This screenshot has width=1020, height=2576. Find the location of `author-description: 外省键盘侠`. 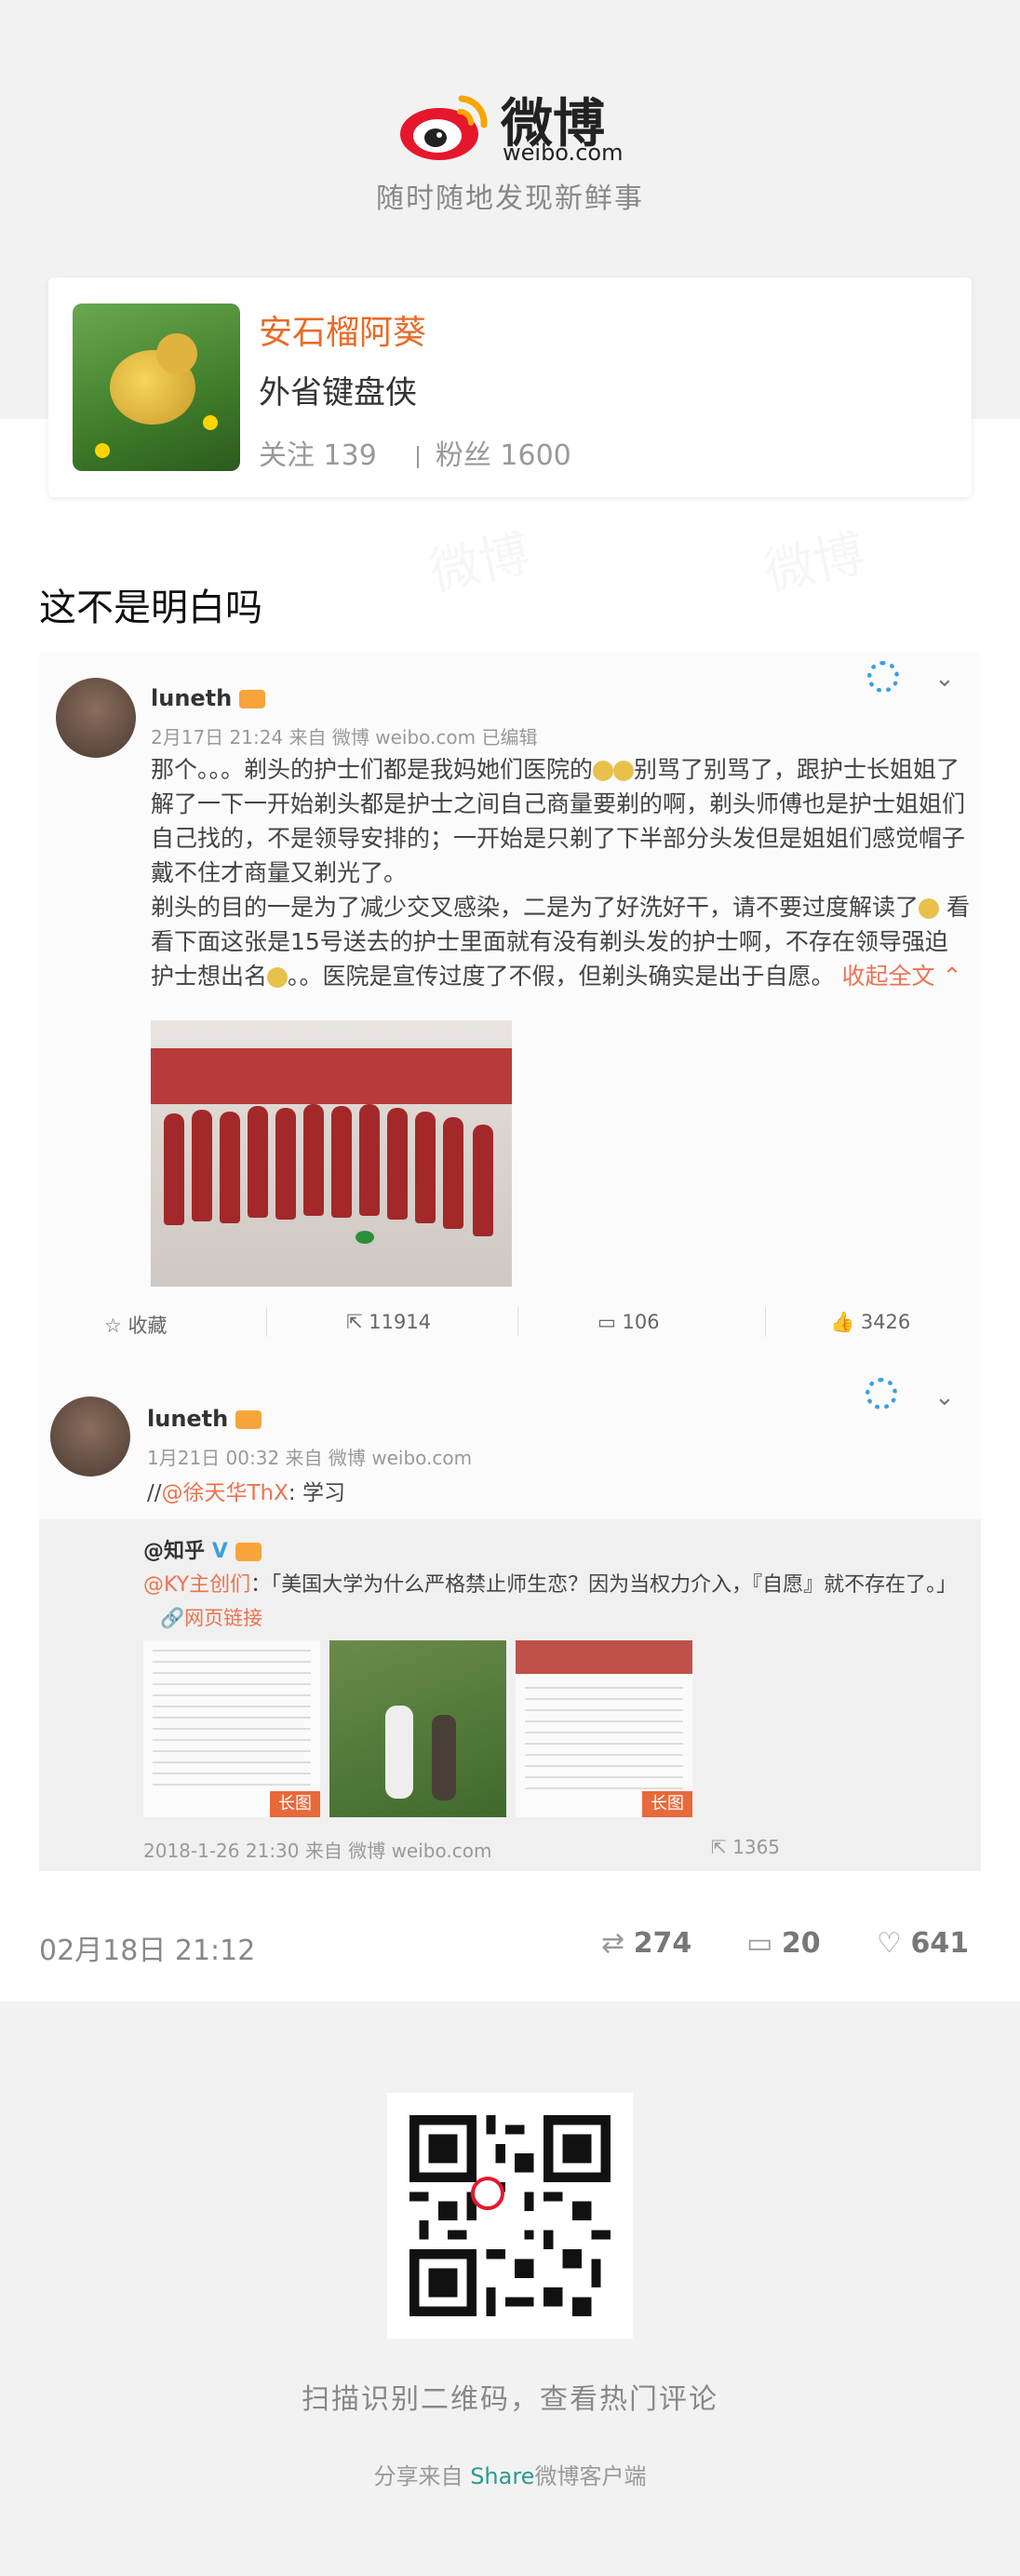

author-description: 外省键盘侠 is located at coordinates (338, 392).